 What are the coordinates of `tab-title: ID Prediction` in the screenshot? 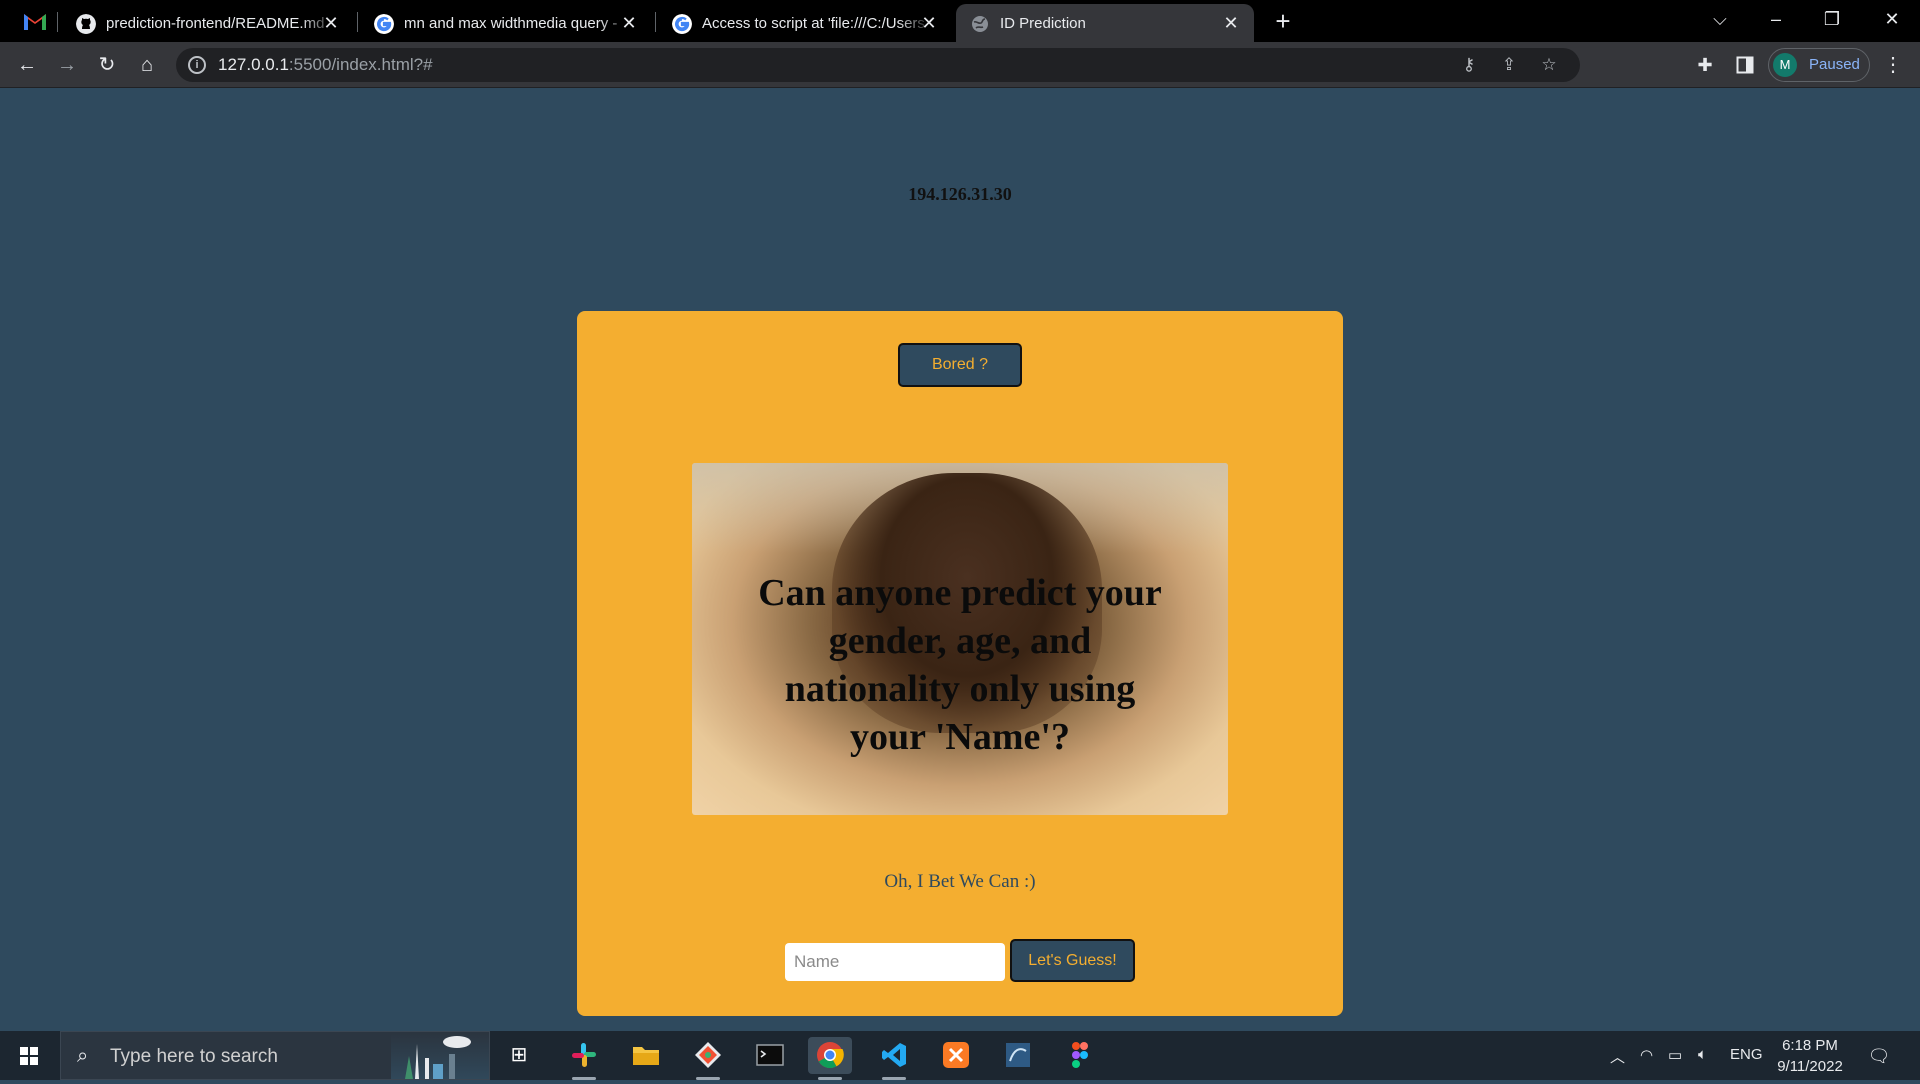 It's located at (1043, 23).